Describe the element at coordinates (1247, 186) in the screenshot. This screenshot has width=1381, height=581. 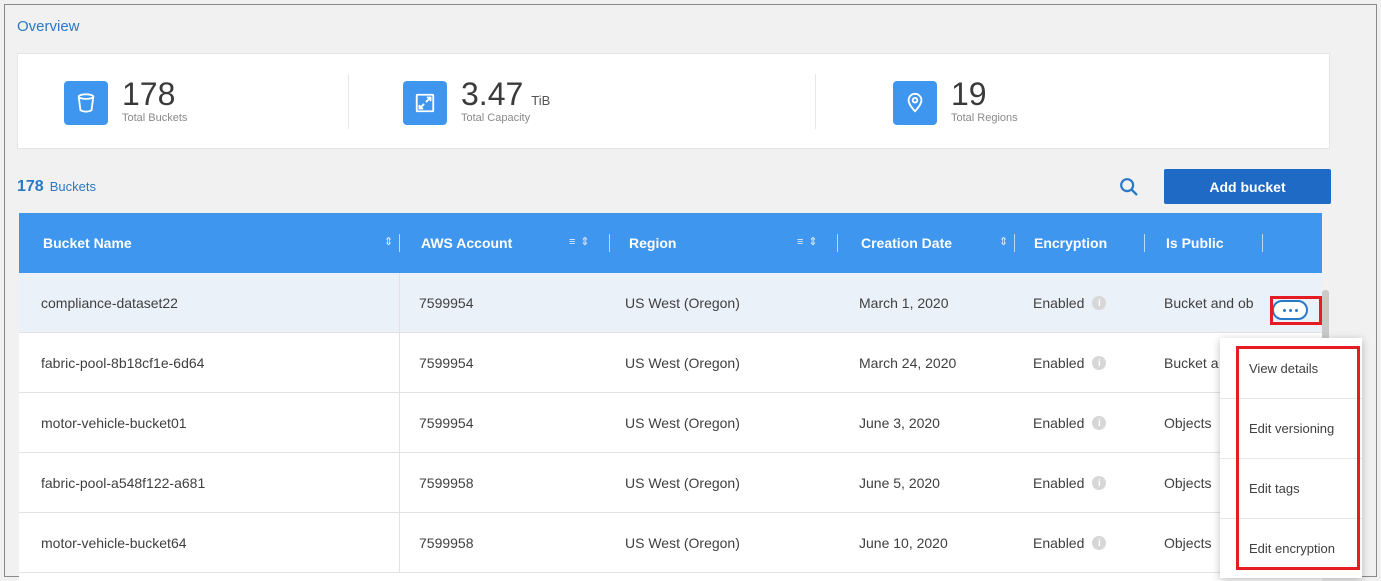
I see `add-bucket-button: Add bucket` at that location.